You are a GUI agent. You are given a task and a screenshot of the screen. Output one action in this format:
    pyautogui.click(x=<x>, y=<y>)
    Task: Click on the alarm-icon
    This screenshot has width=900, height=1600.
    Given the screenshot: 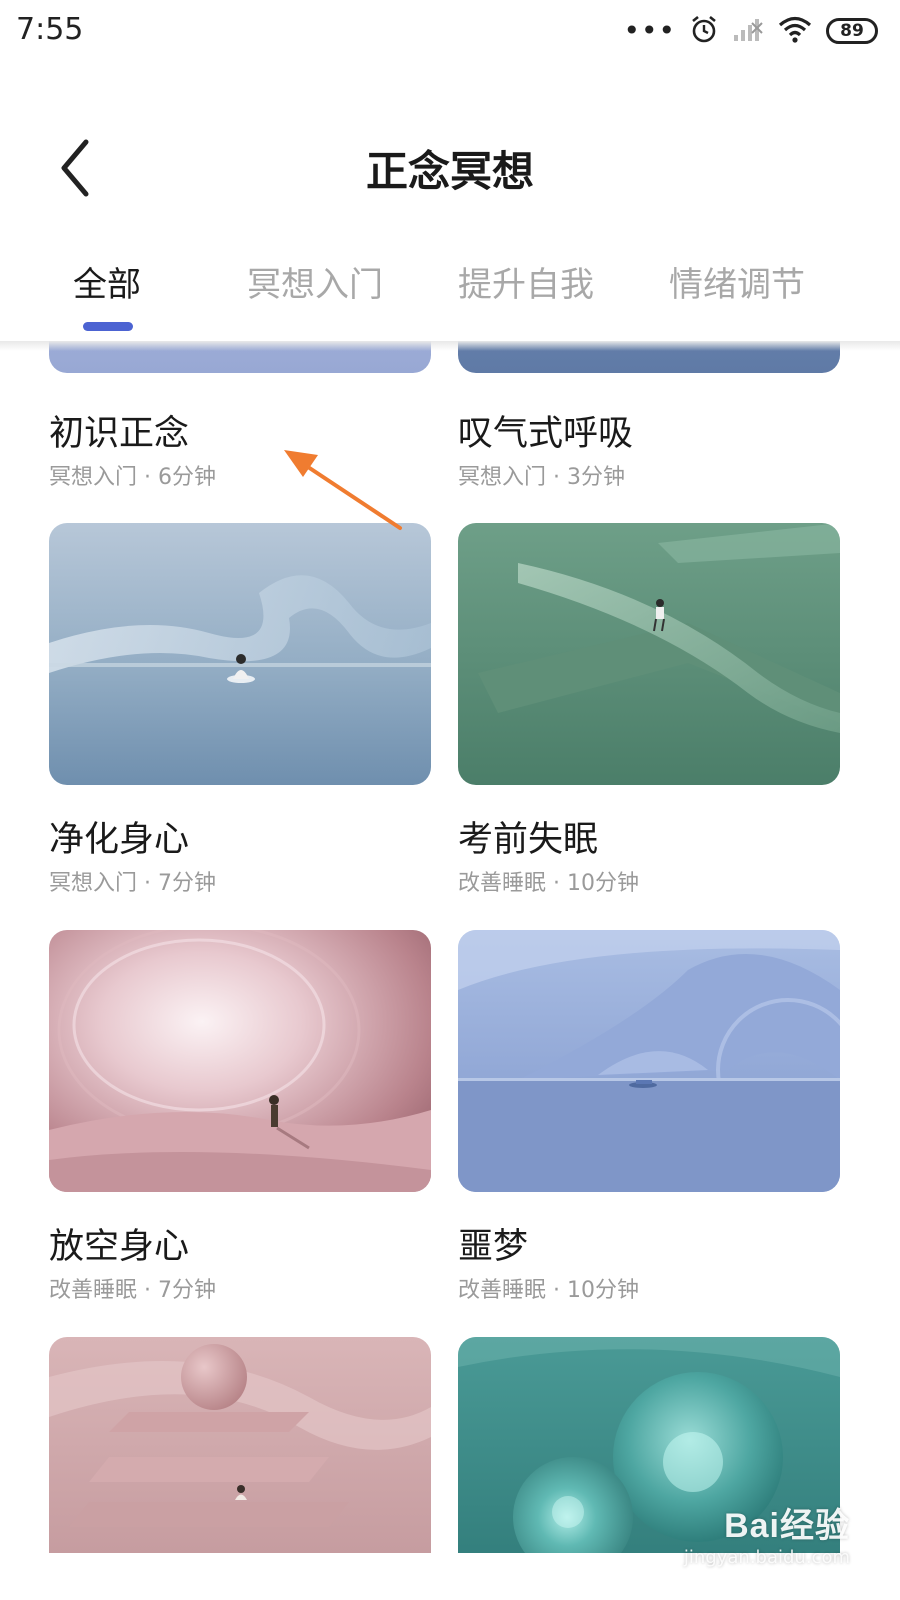 What is the action you would take?
    pyautogui.click(x=704, y=31)
    